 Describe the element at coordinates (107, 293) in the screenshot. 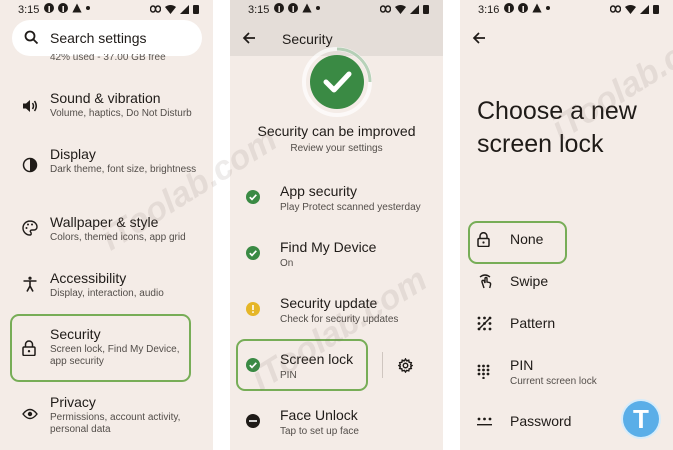

I see `settings-item-subtitle: Display, interaction, audio` at that location.